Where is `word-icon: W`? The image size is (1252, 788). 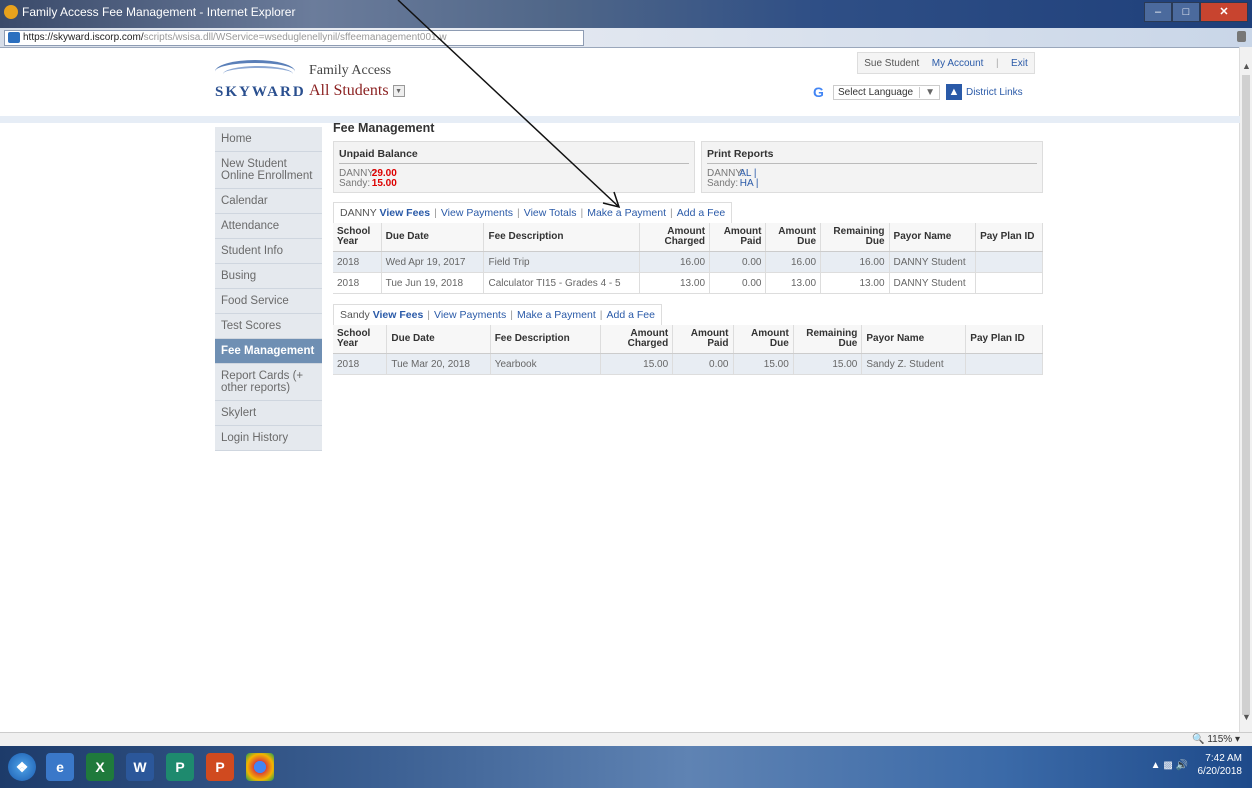 word-icon: W is located at coordinates (140, 767).